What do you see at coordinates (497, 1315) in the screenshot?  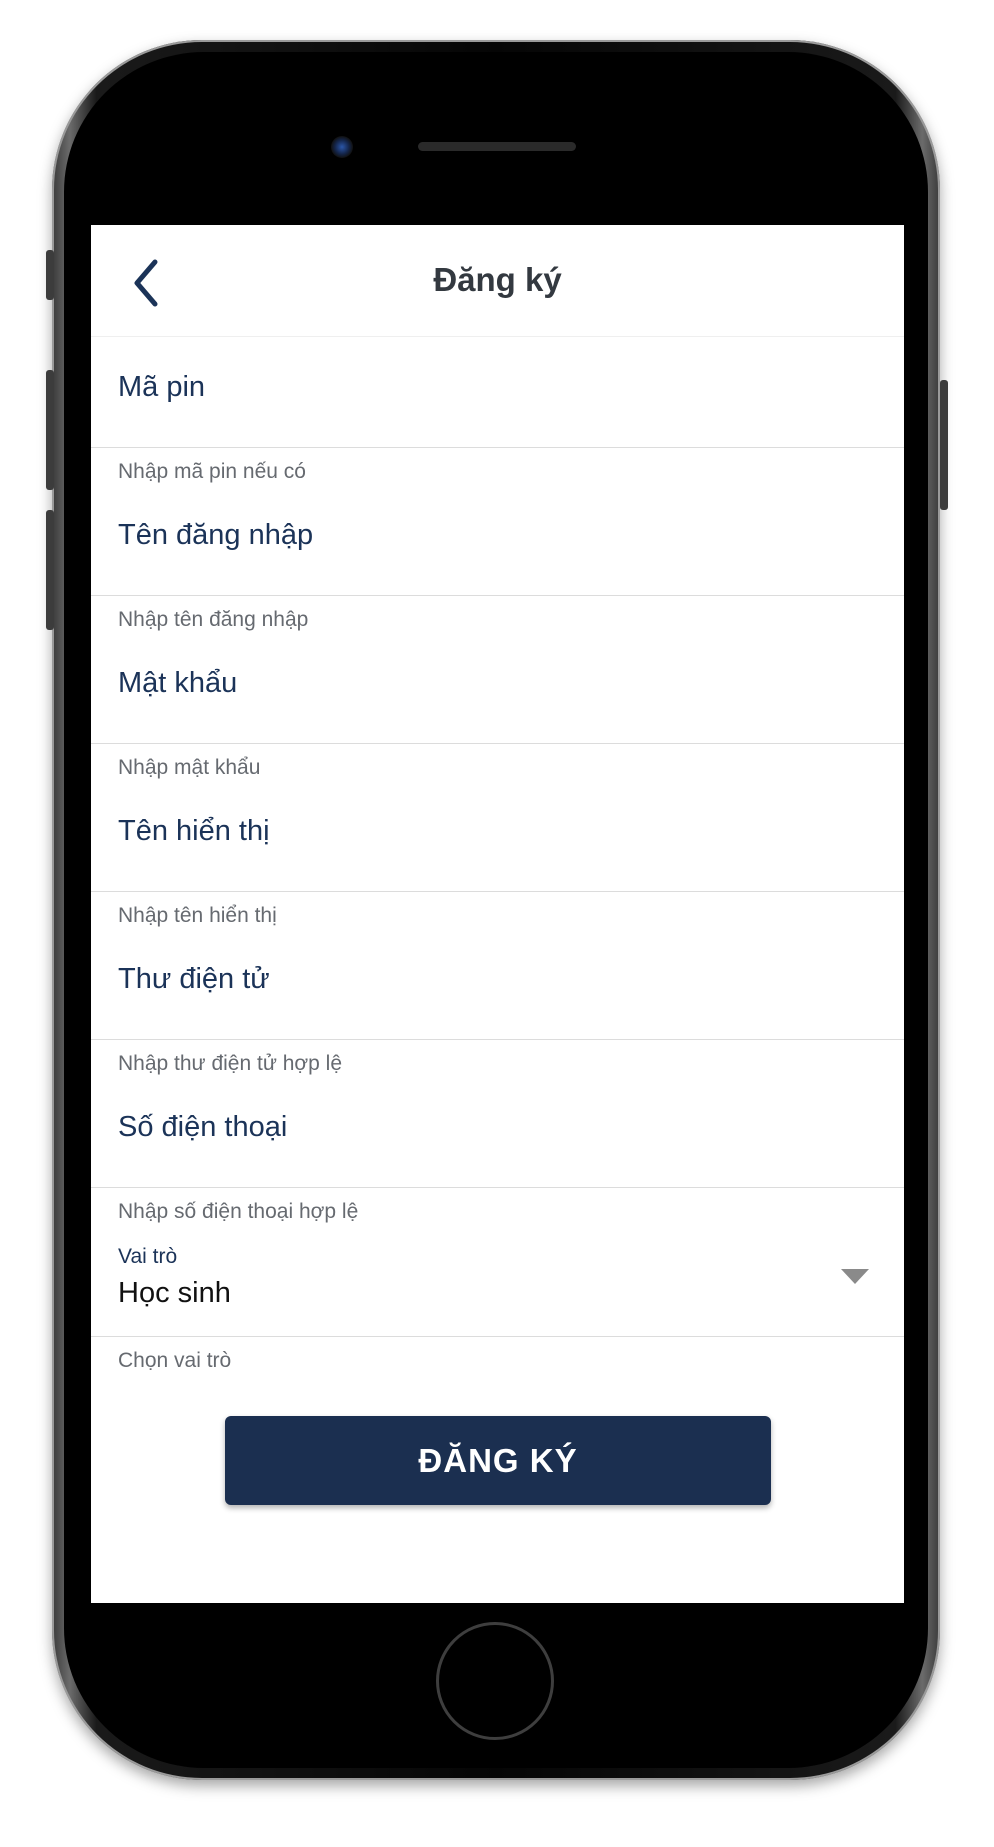 I see `role-select: Vai trò Học sinh Chọn vai trò` at bounding box center [497, 1315].